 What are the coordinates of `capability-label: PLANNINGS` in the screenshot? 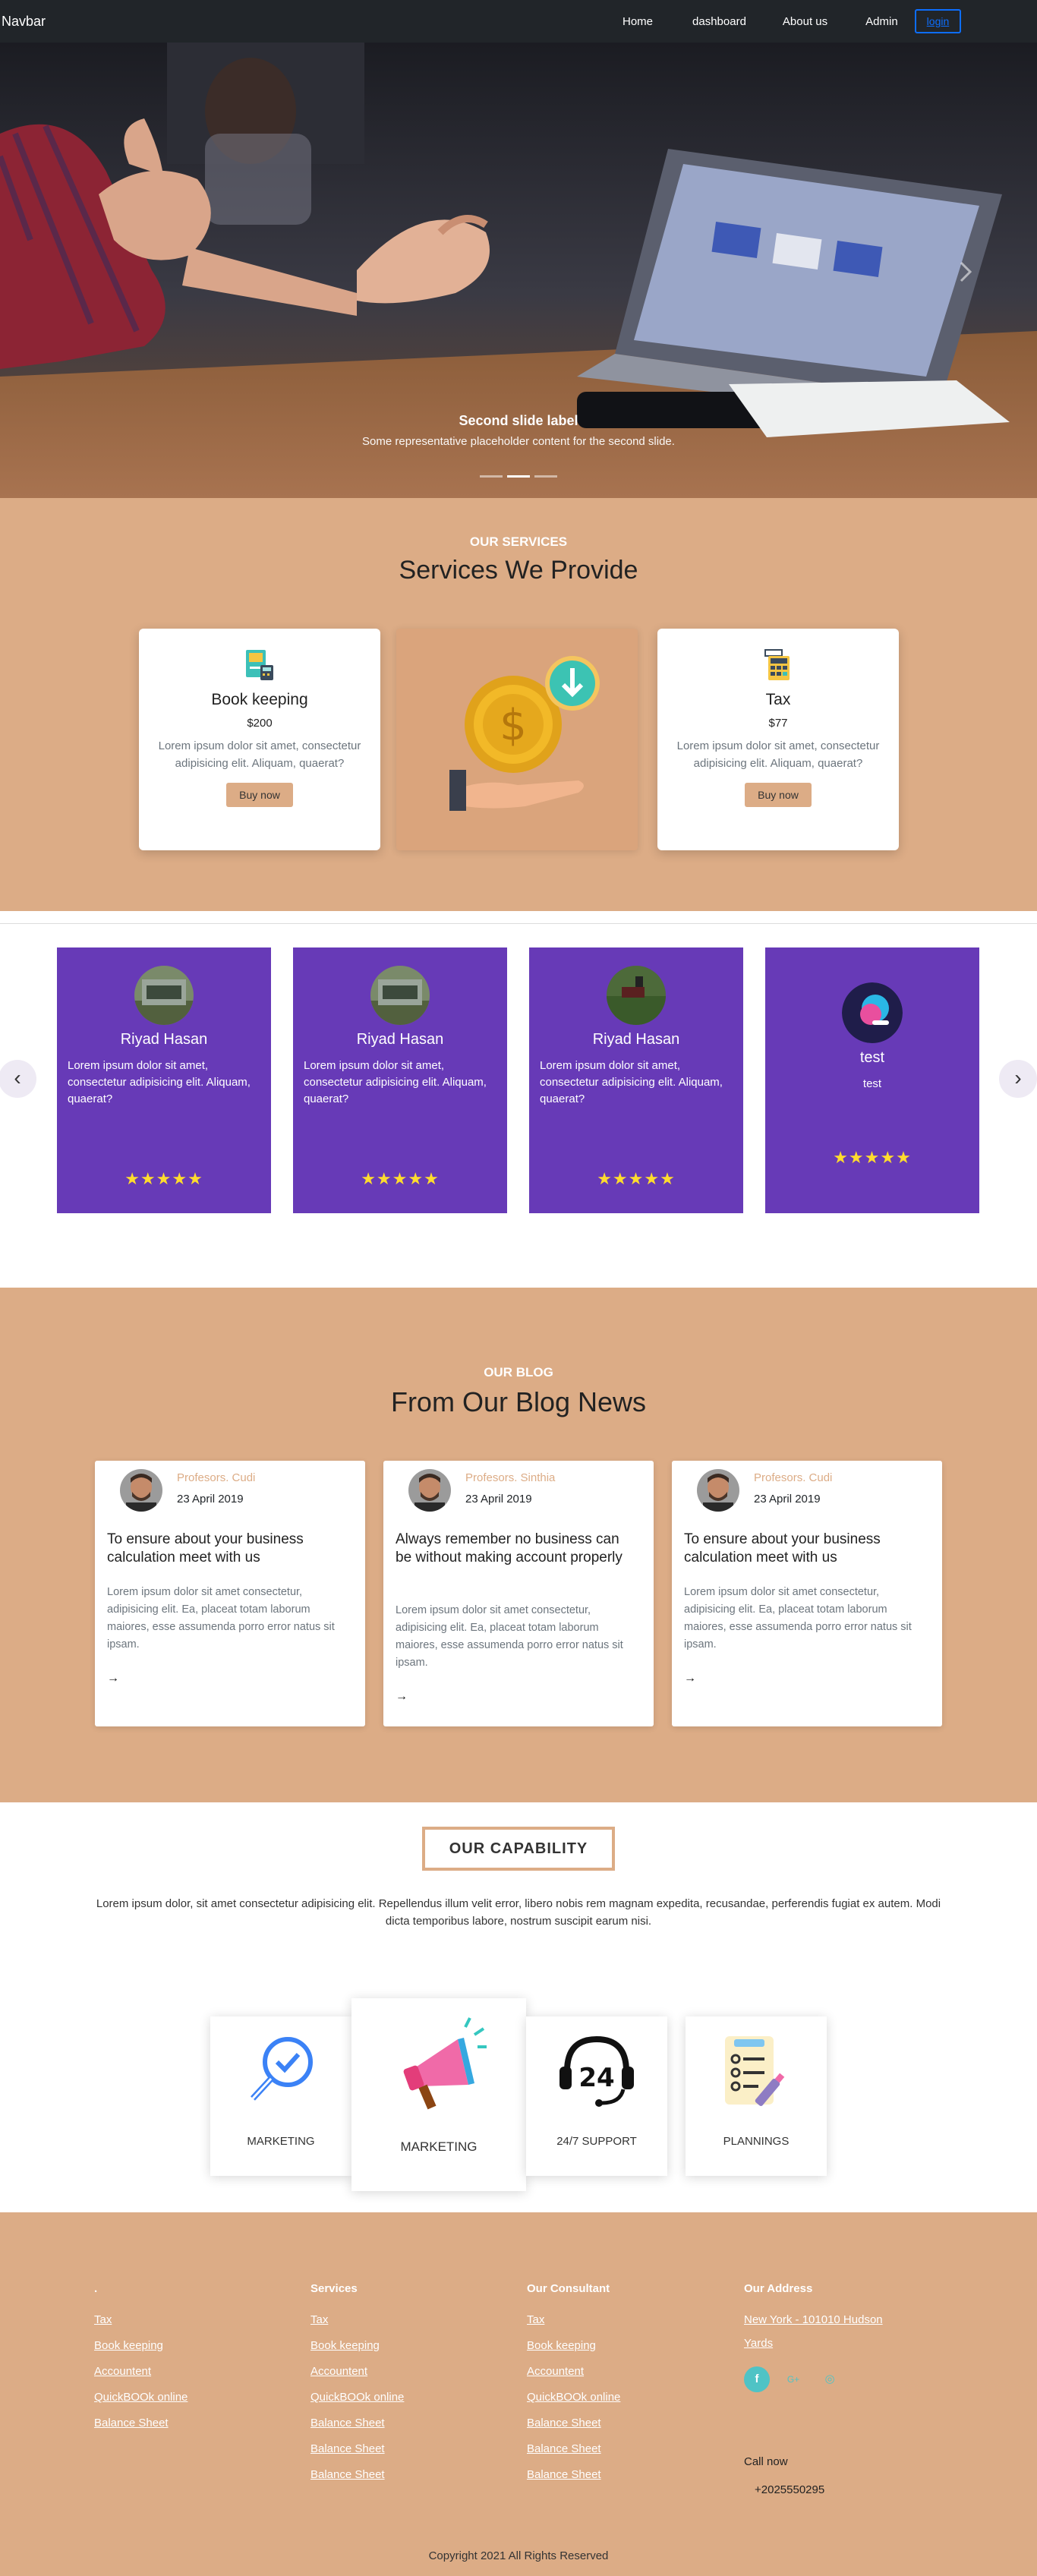 It's located at (756, 2141).